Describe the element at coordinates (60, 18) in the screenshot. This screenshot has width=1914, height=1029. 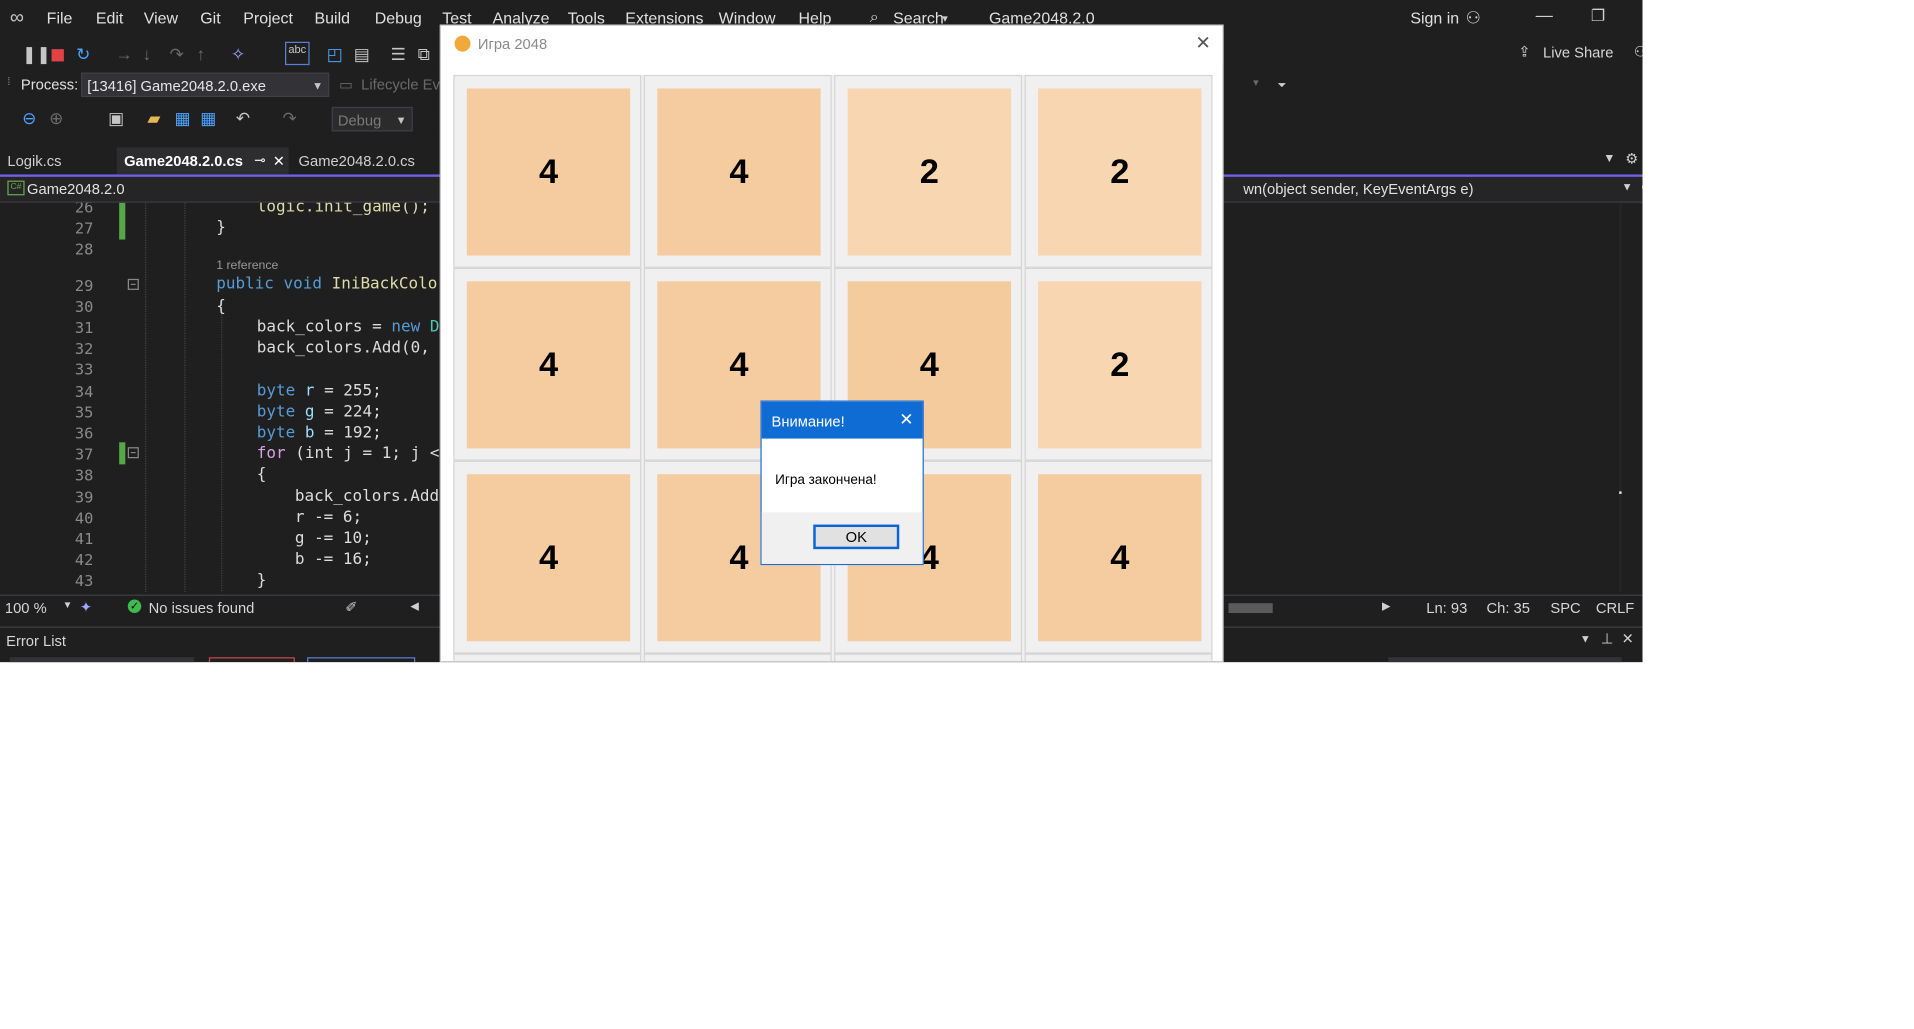
I see `menu-file: File` at that location.